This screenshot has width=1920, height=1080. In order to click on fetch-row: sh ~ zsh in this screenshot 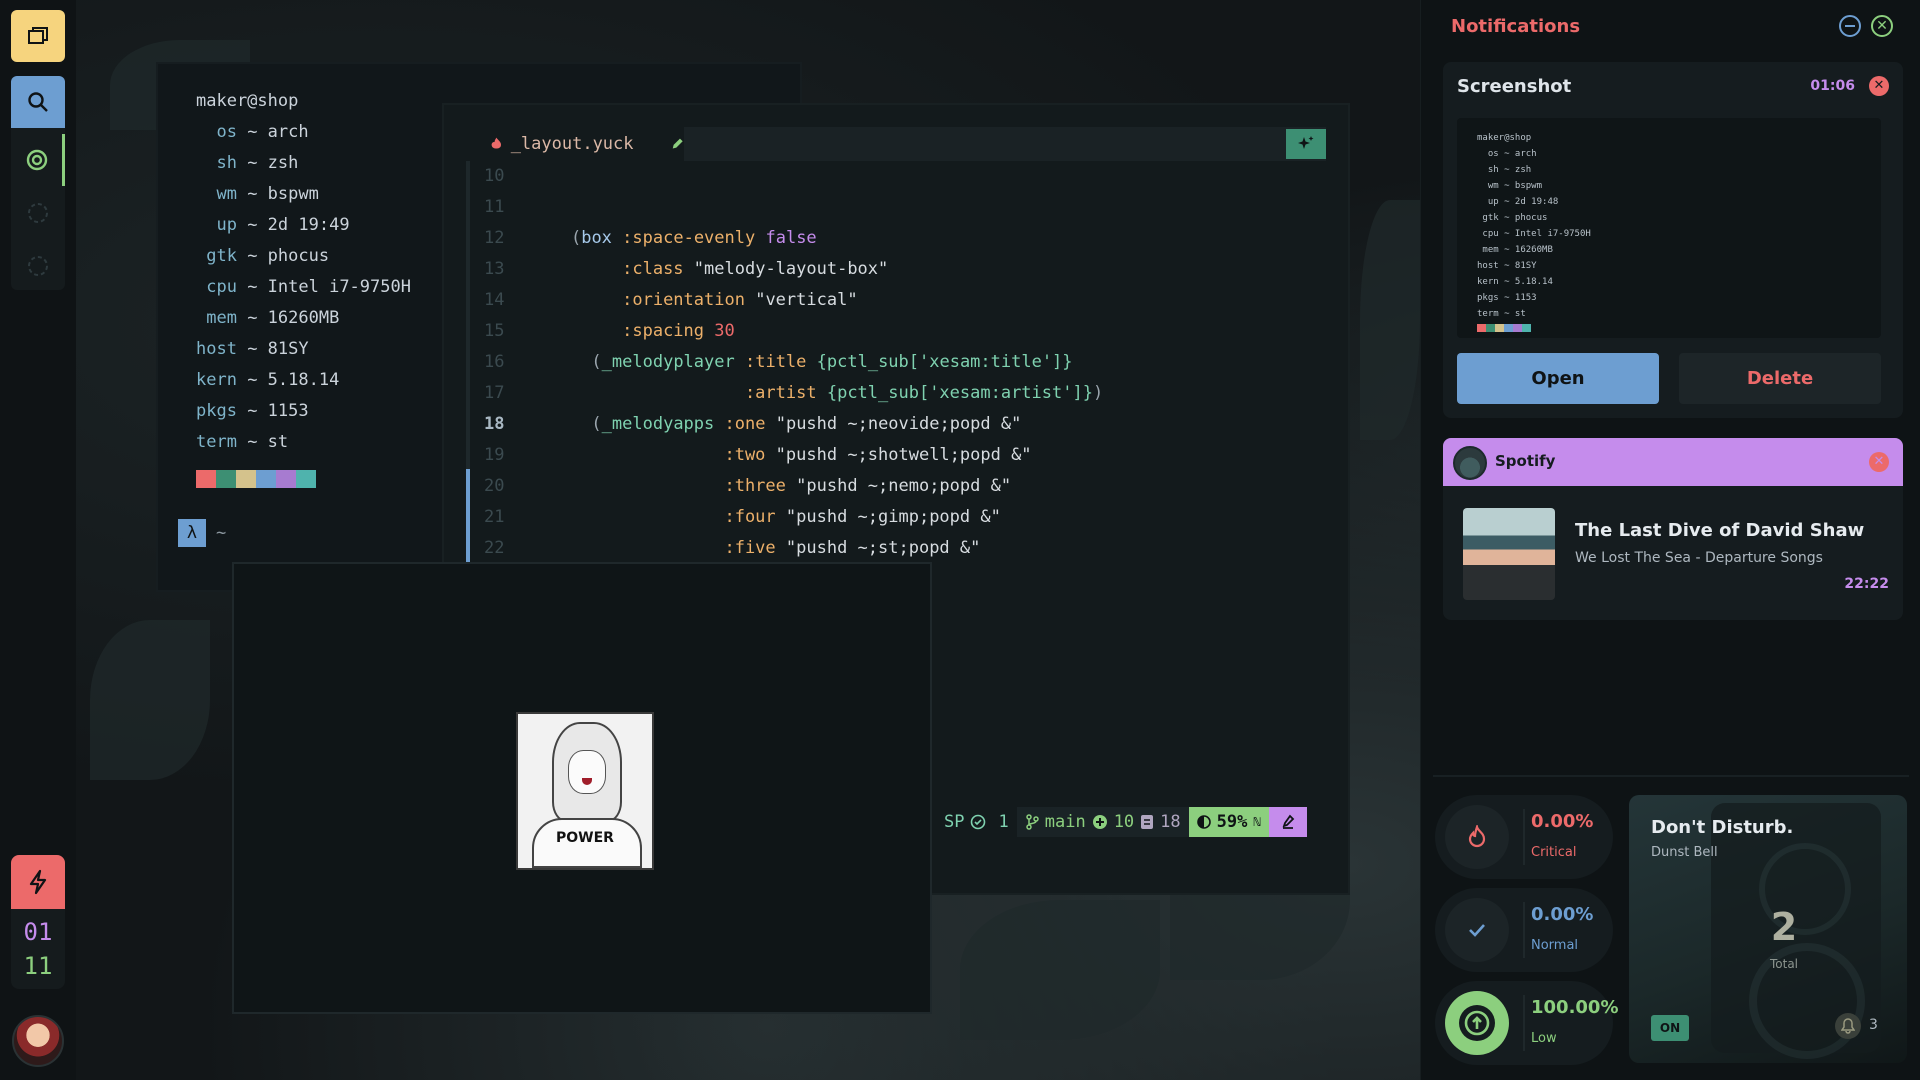, I will do `click(303, 163)`.